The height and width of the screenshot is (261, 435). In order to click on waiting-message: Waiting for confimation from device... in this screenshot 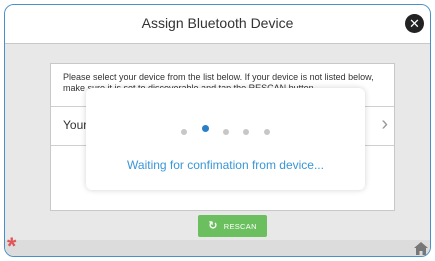, I will do `click(225, 165)`.